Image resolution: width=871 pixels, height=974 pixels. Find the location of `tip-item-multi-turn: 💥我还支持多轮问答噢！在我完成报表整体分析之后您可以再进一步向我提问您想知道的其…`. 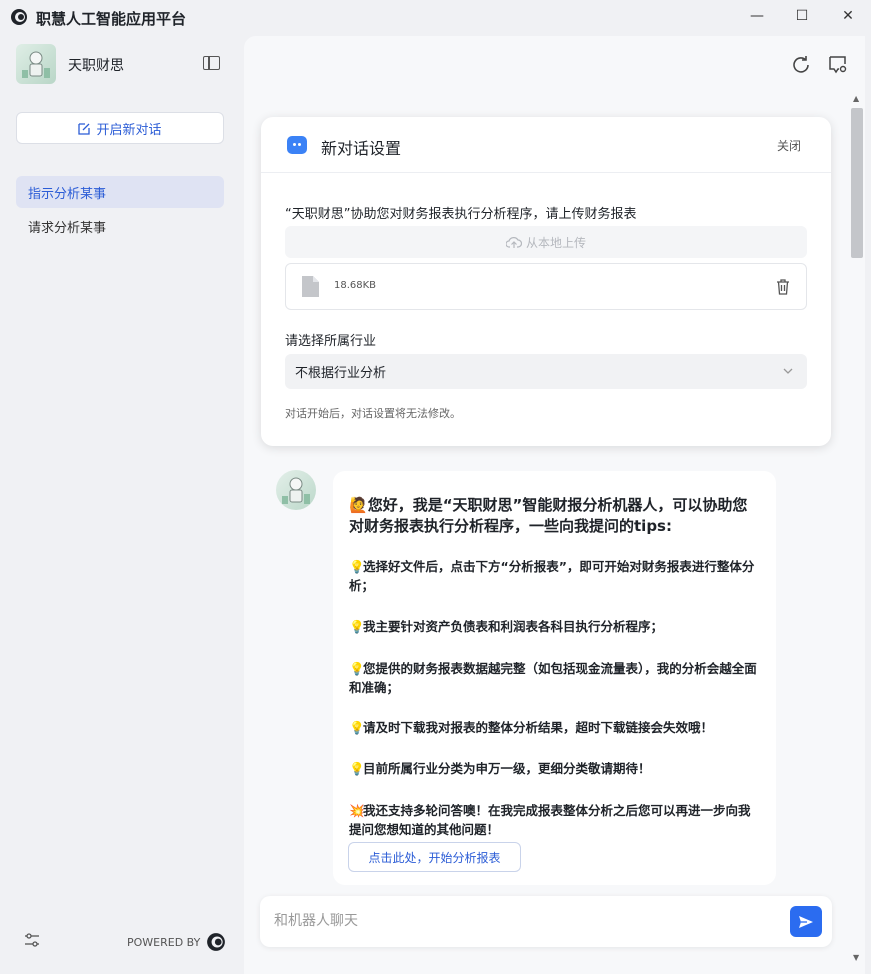

tip-item-multi-turn: 💥我还支持多轮问答噢！在我完成报表整体分析之后您可以再进一步向我提问您想知道的其… is located at coordinates (555, 820).